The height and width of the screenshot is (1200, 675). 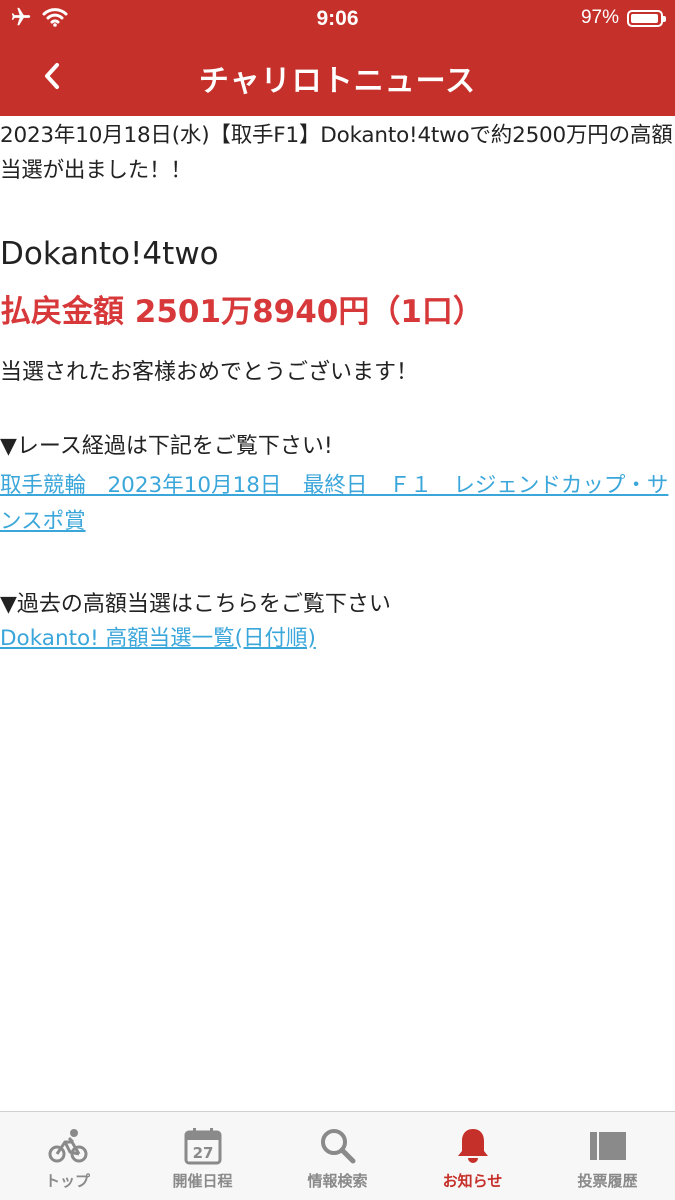 I want to click on race-heading: ▼レース経過は下記をご覧下さい!, so click(x=166, y=446).